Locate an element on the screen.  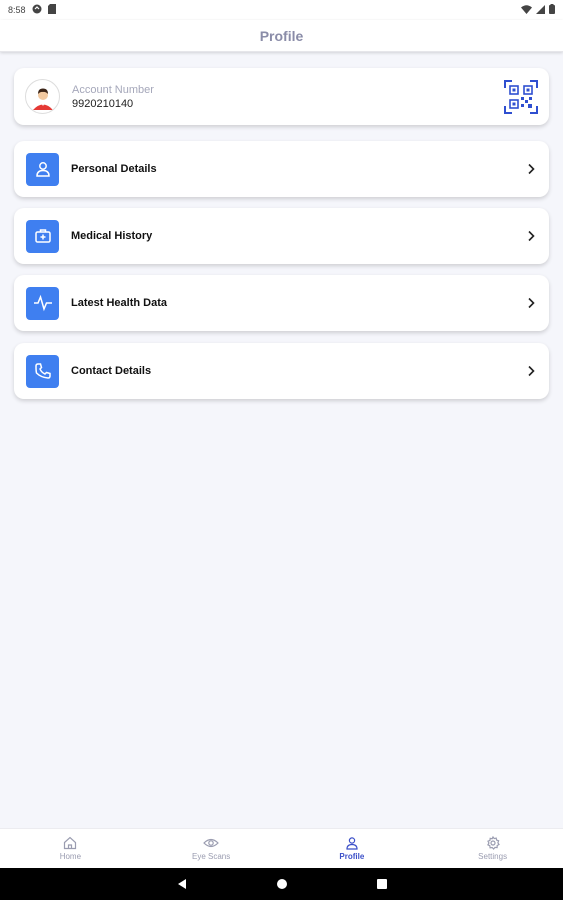
medical-kit-icon is located at coordinates (42, 236).